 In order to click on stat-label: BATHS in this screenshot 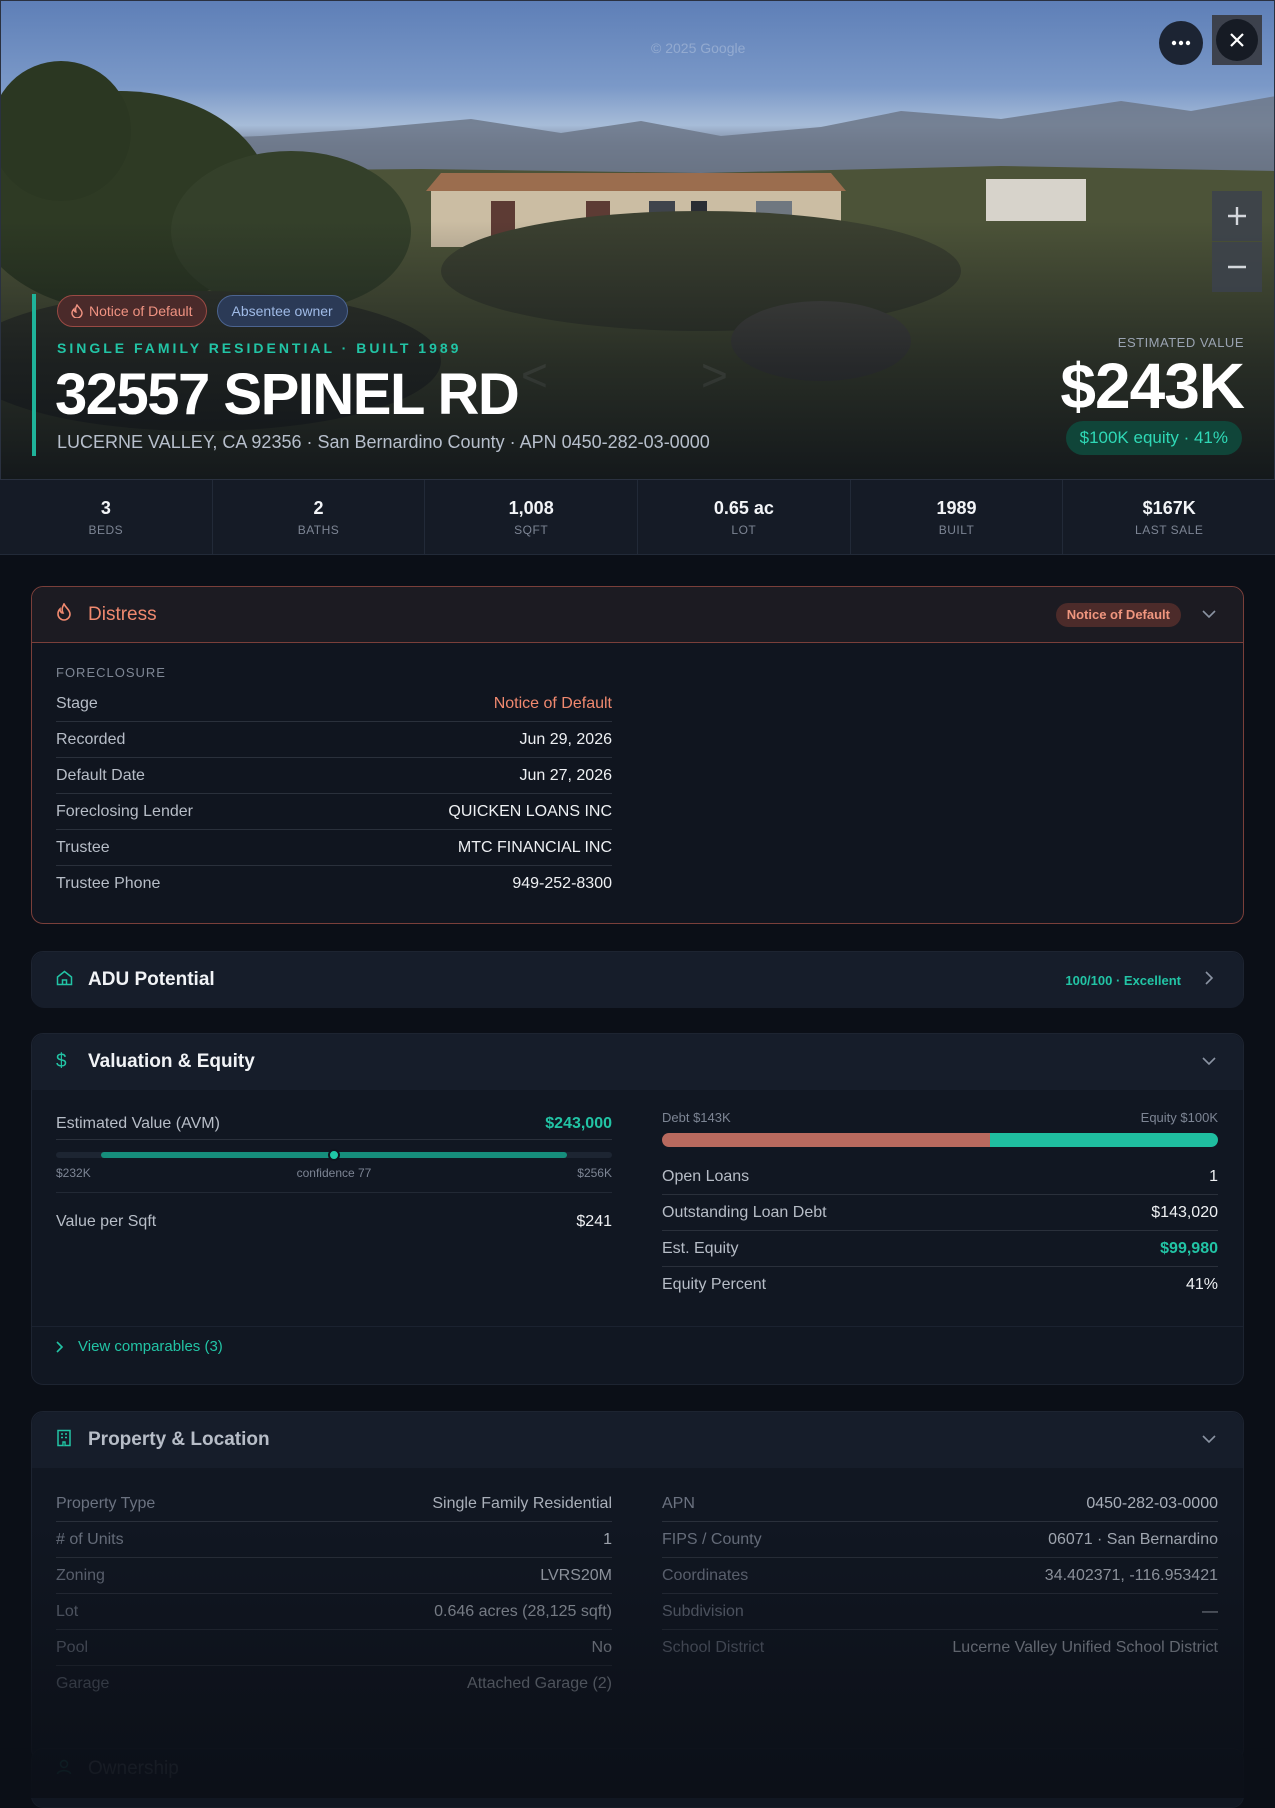, I will do `click(318, 529)`.